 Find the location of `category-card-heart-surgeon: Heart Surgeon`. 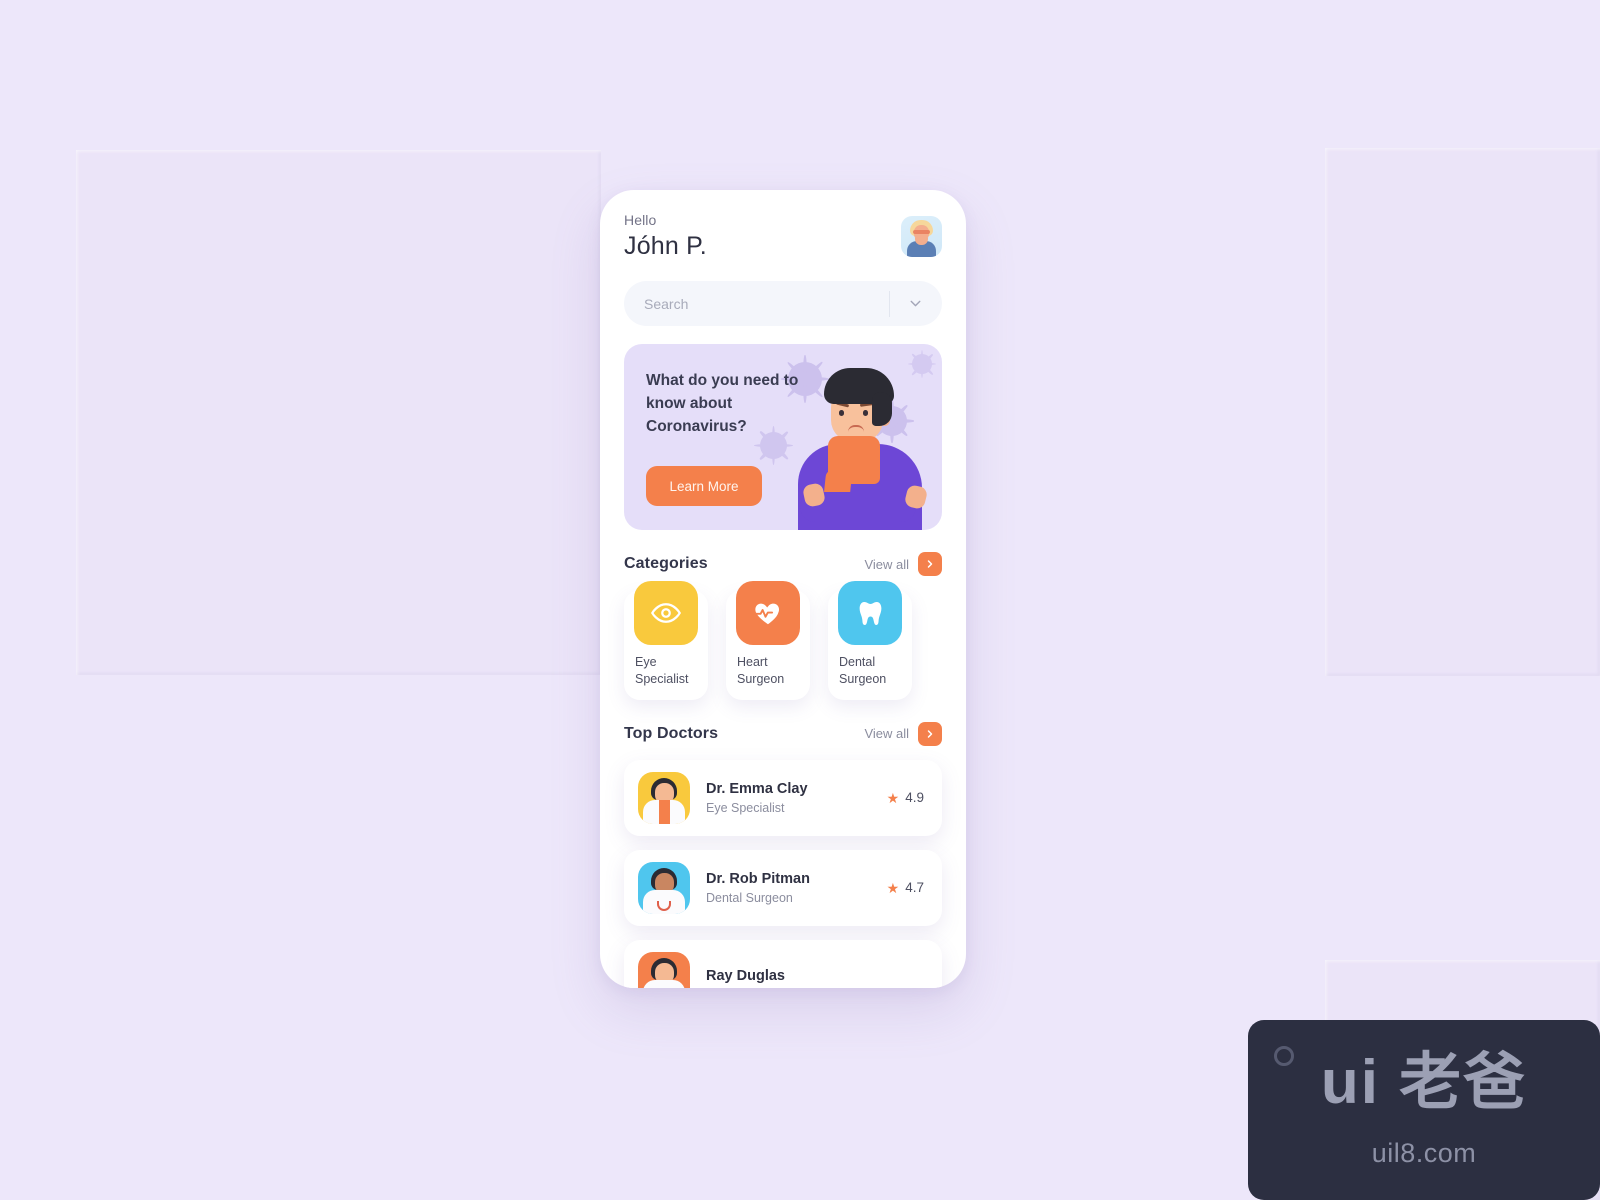

category-card-heart-surgeon: Heart Surgeon is located at coordinates (768, 640).